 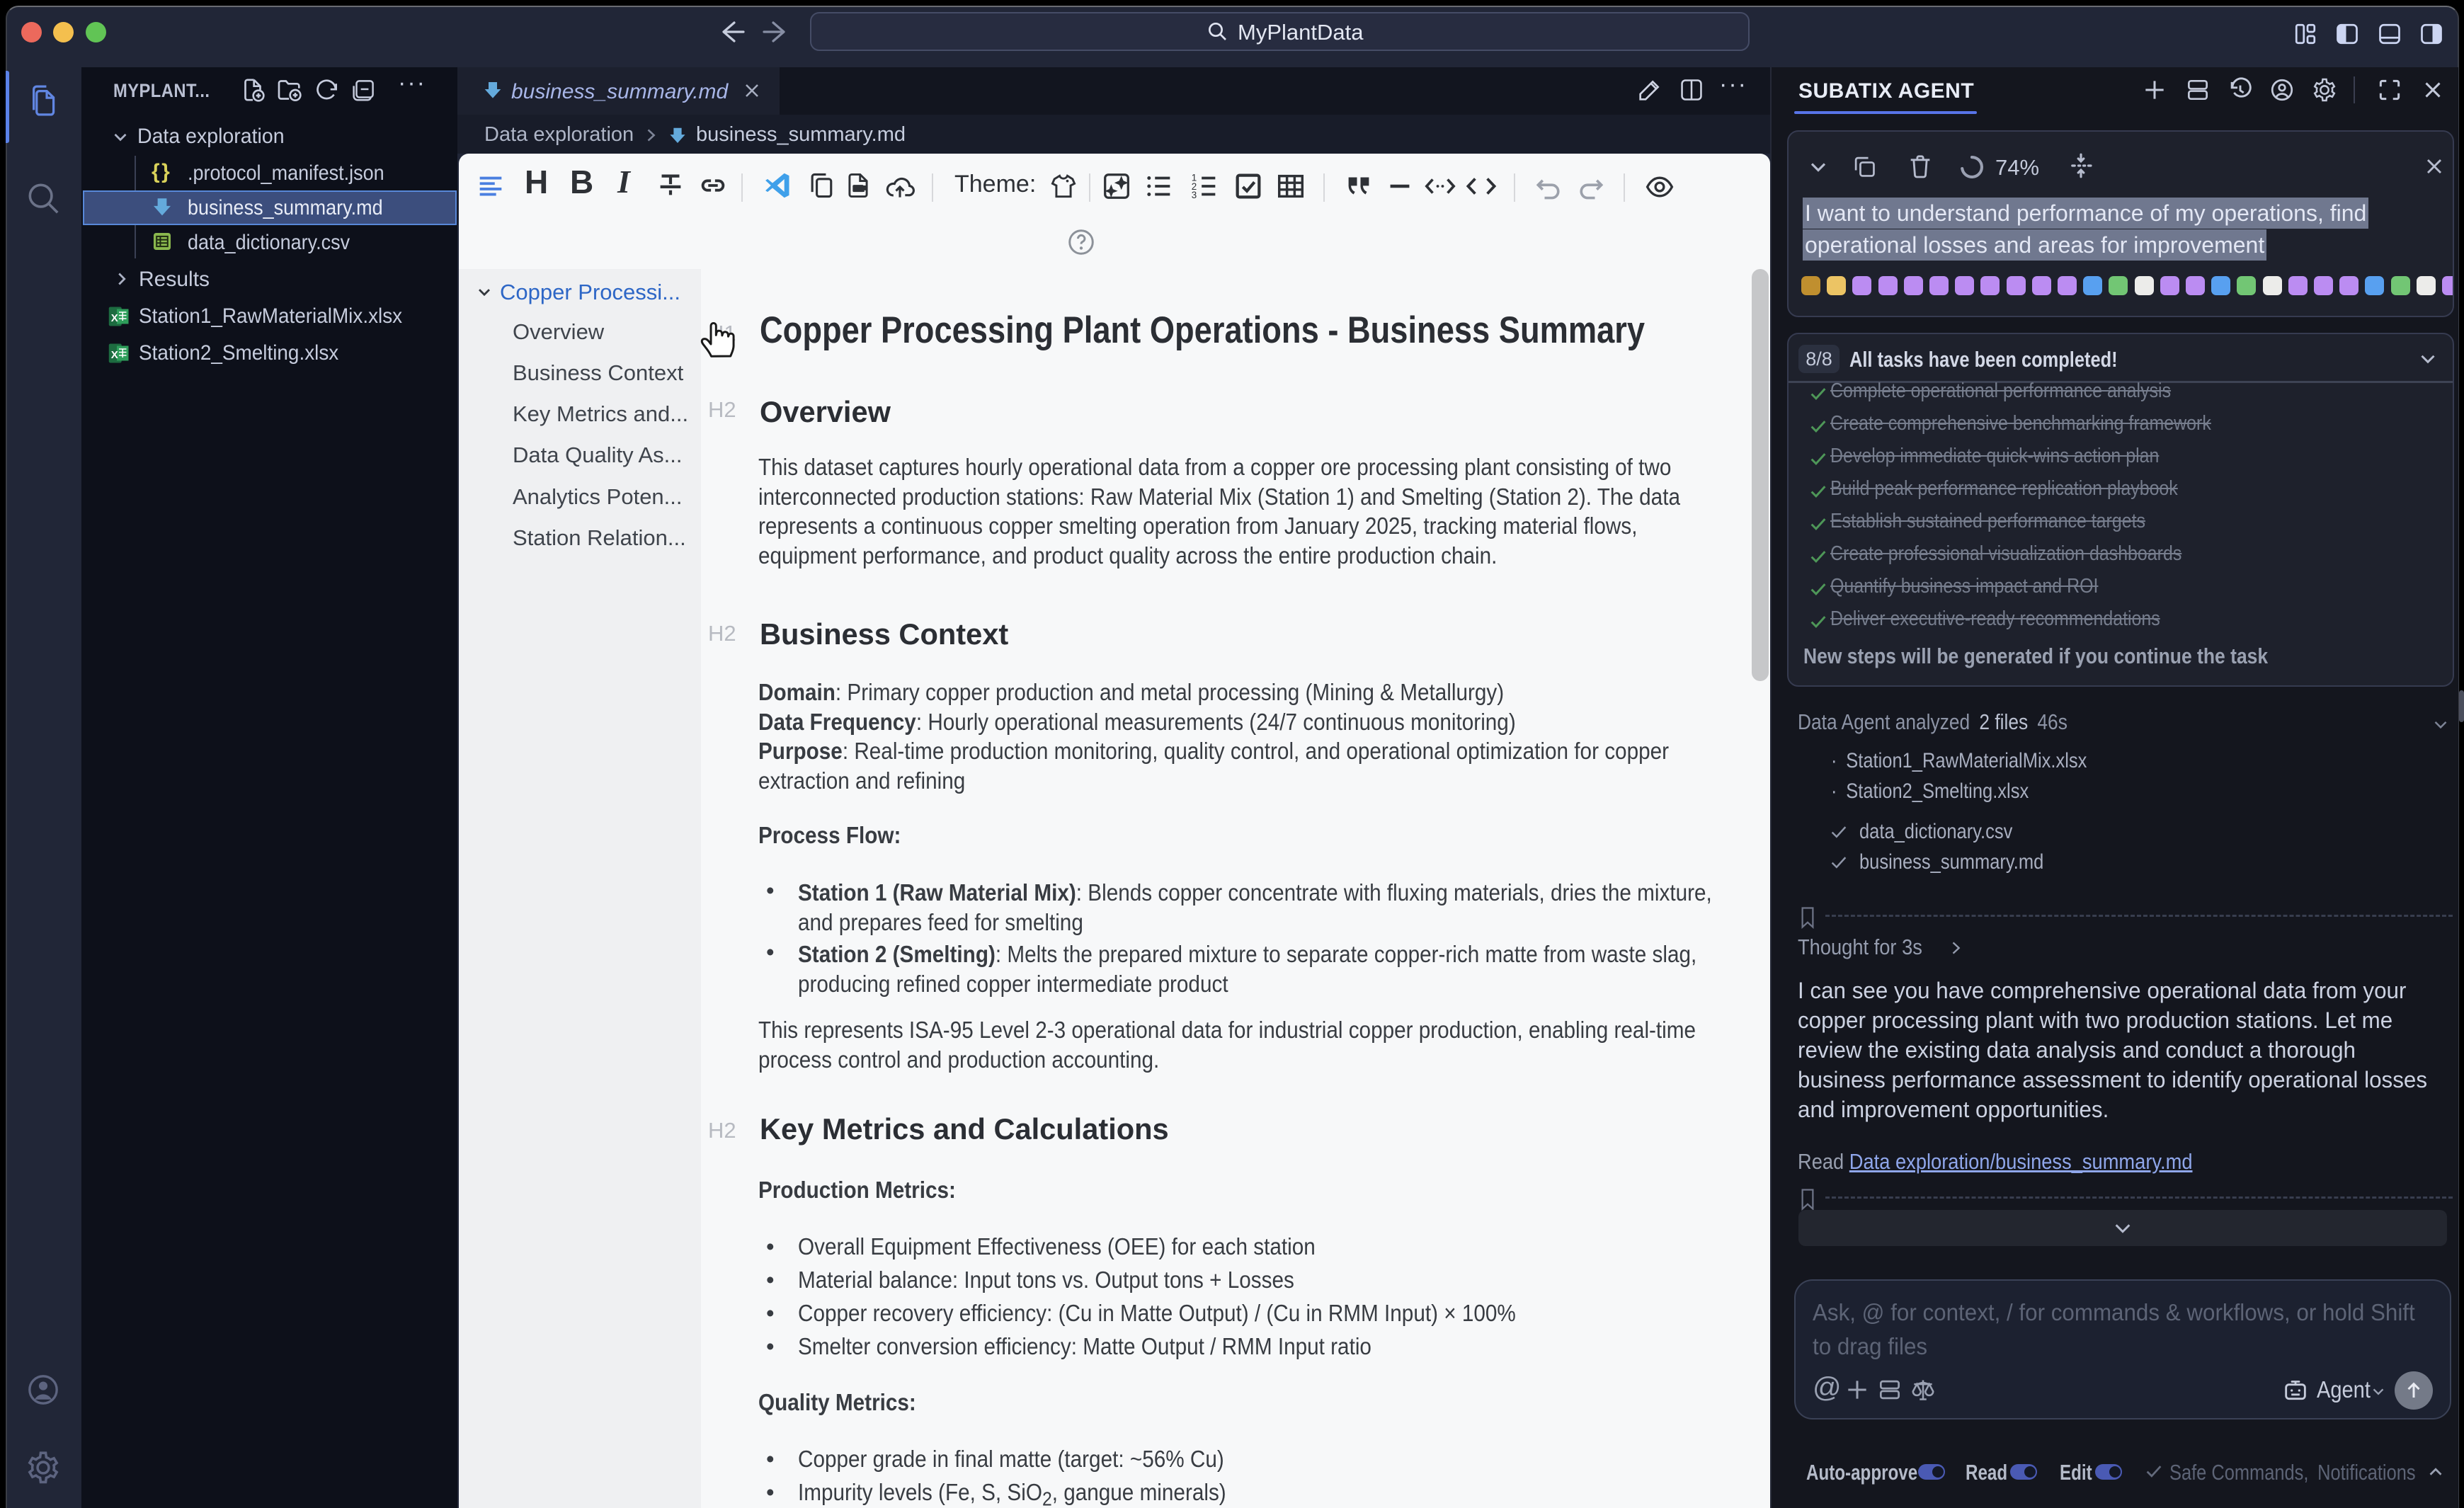 I want to click on svg-text: 3, so click(x=1195, y=195).